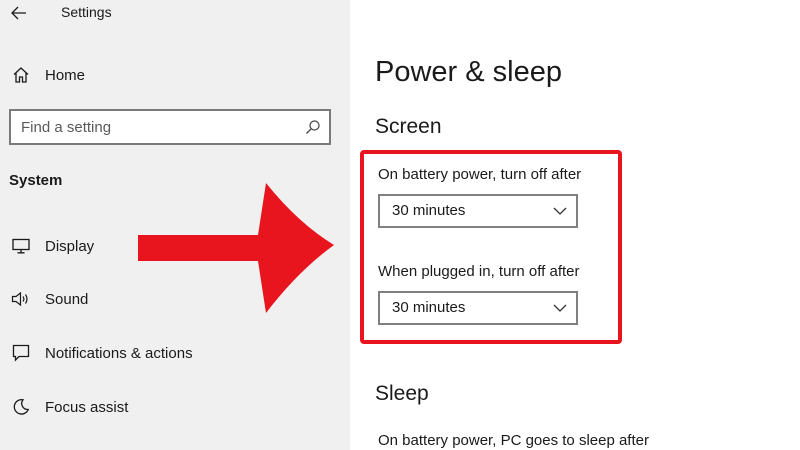  I want to click on page-title: Power & sleep, so click(468, 72).